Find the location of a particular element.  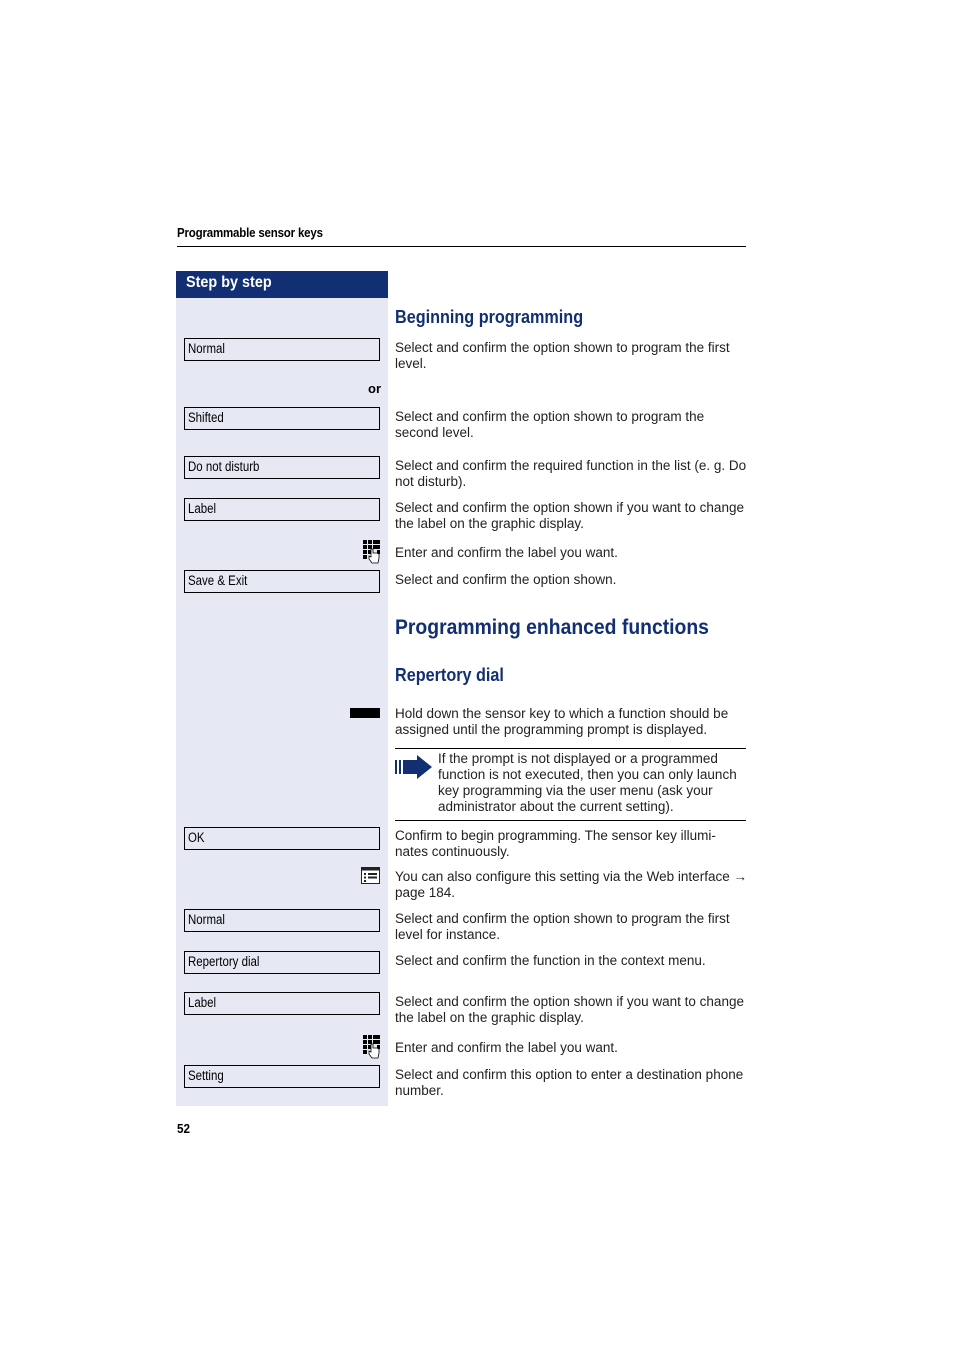

arrow-note-icon is located at coordinates (413, 767).